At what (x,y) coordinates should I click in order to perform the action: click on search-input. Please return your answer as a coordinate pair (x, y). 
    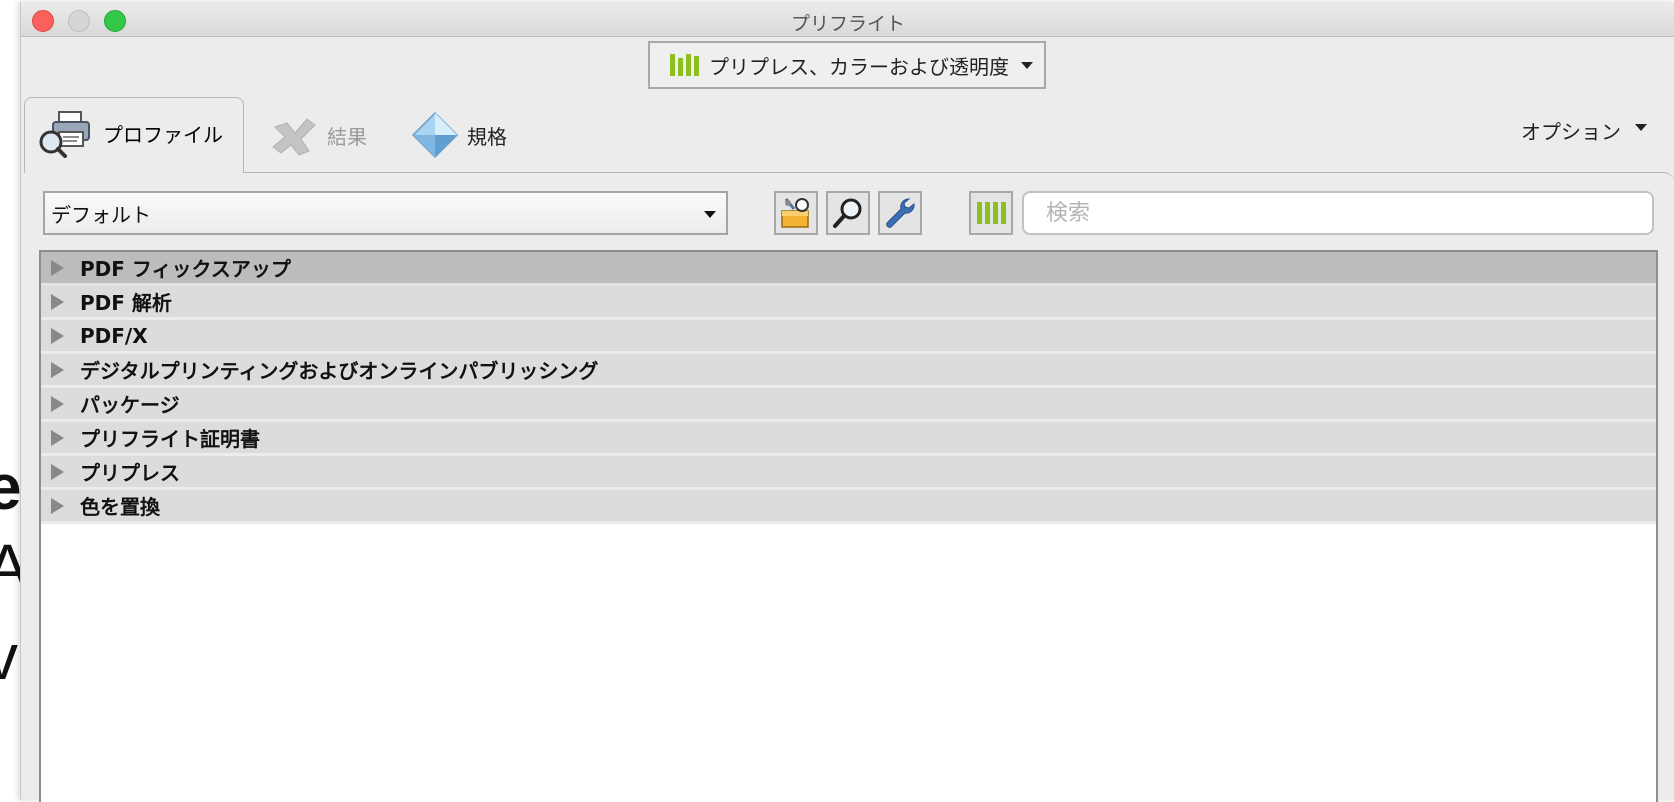
    Looking at the image, I should click on (1338, 213).